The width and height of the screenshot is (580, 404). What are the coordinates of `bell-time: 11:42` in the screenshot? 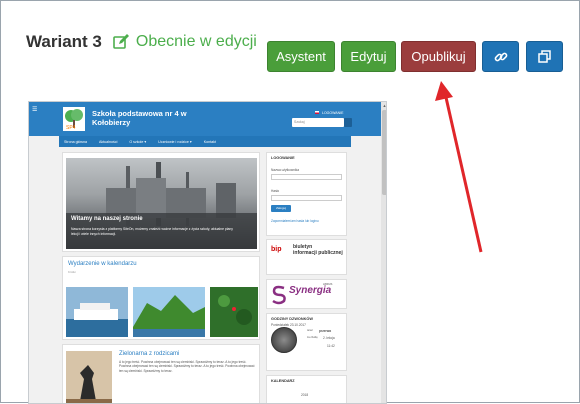 It's located at (331, 346).